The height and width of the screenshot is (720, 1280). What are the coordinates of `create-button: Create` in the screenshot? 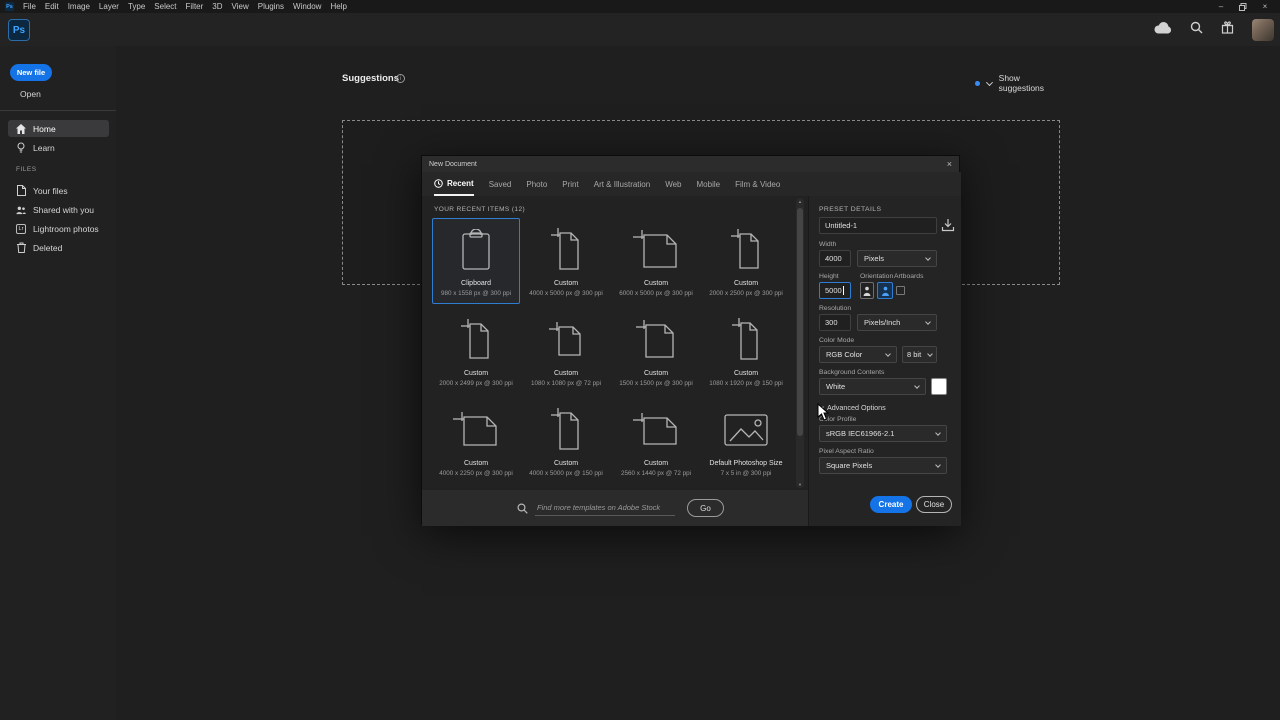 It's located at (891, 504).